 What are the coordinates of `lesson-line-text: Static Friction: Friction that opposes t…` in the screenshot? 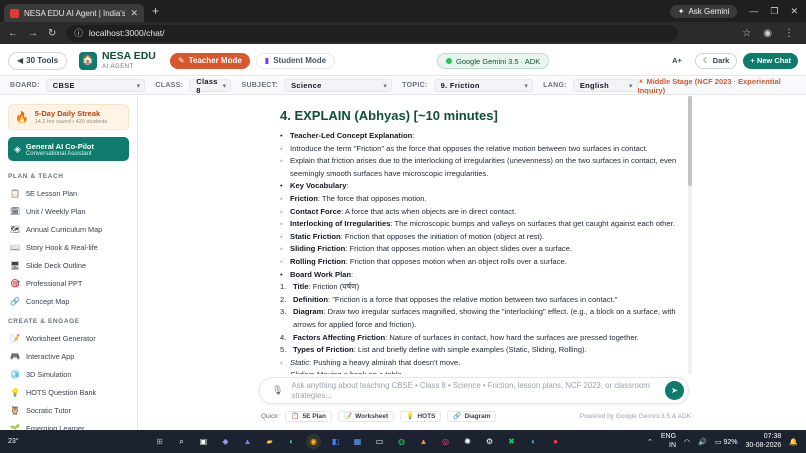 It's located at (417, 237).